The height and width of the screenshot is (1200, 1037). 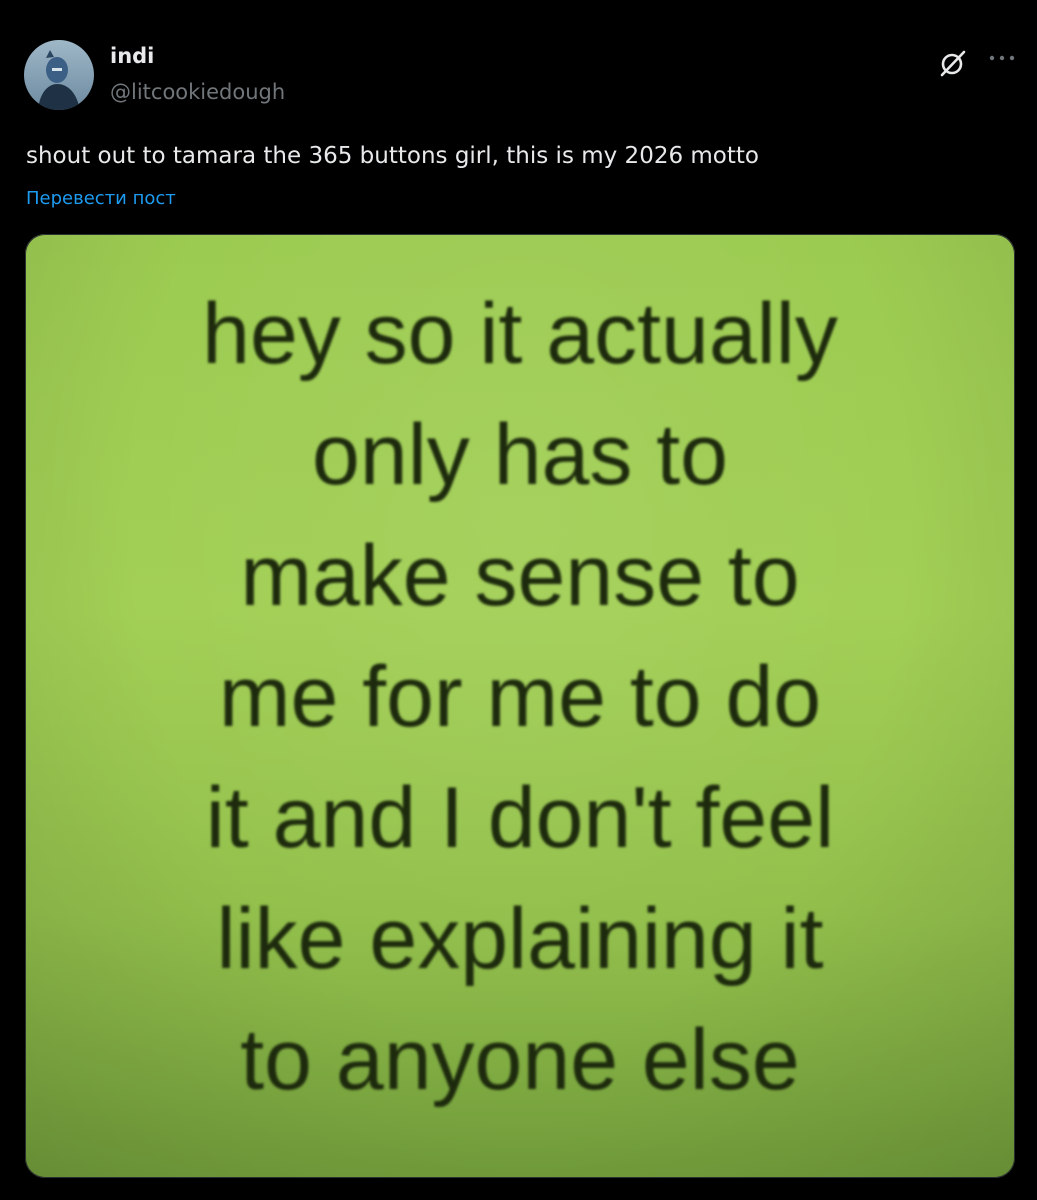 I want to click on avatar, so click(x=59, y=75).